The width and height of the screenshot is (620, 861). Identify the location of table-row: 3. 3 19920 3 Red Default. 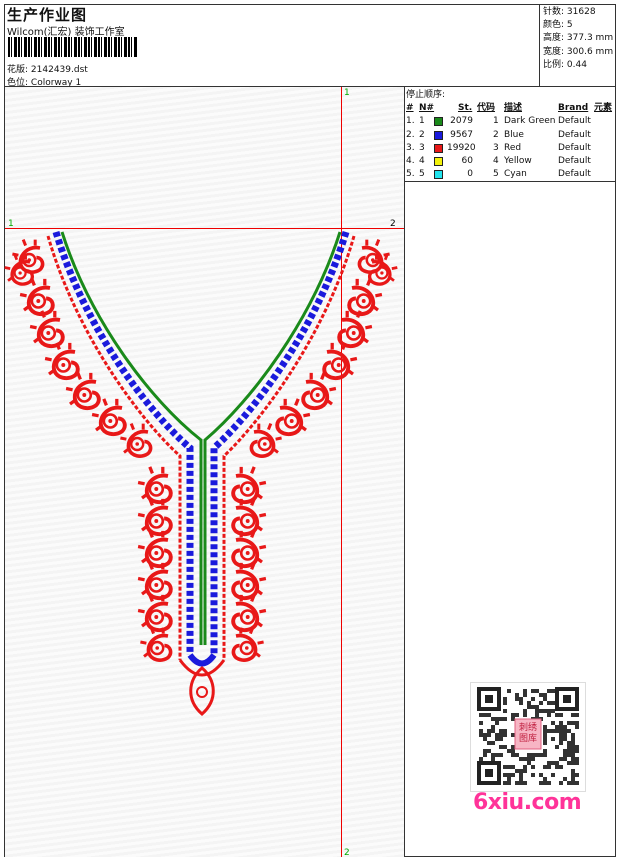
(510, 148).